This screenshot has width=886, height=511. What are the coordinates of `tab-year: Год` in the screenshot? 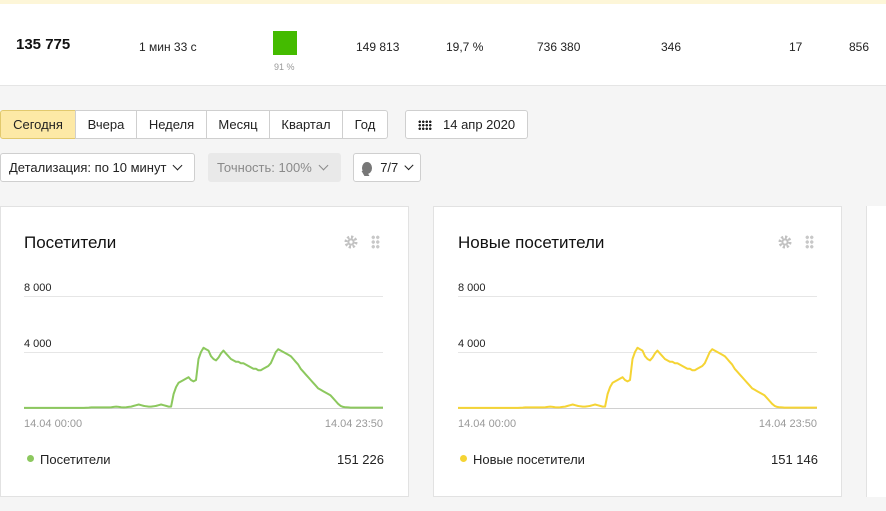 It's located at (365, 124).